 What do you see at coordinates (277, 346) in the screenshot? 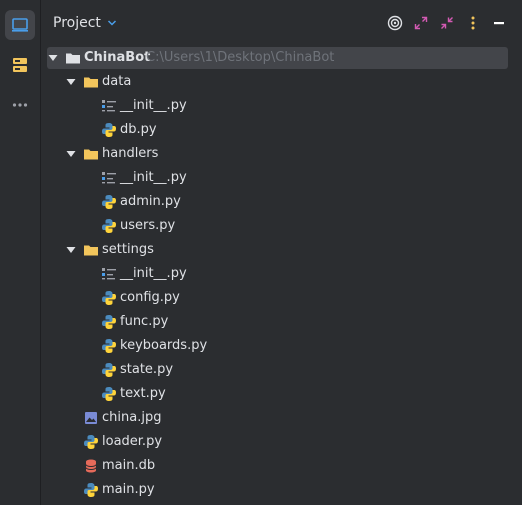
I see `tree-row-keyboards-py: keyboards.py` at bounding box center [277, 346].